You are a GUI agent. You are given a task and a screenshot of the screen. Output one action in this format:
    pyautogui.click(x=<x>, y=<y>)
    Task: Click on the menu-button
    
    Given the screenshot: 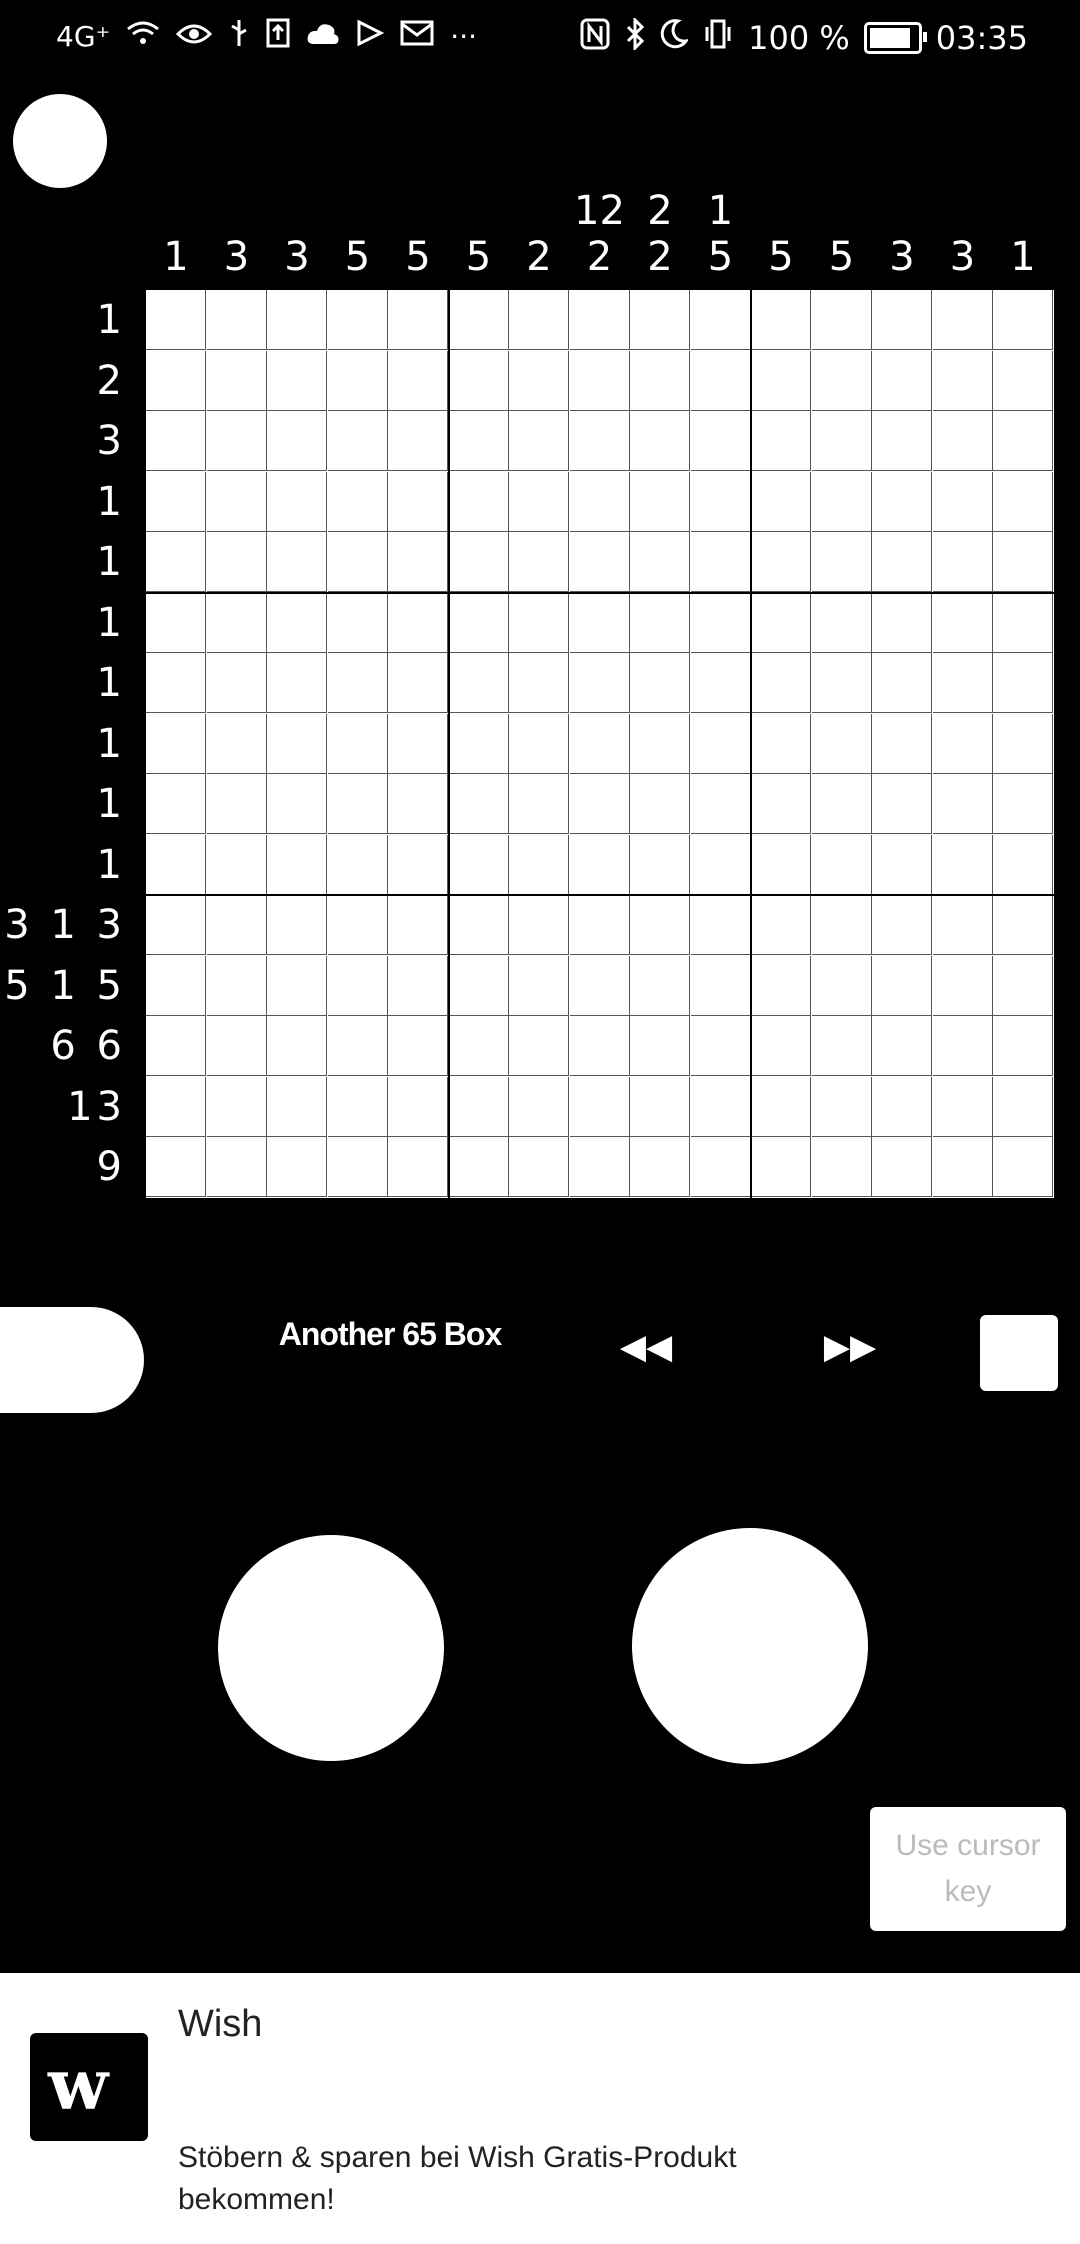 What is the action you would take?
    pyautogui.click(x=60, y=141)
    